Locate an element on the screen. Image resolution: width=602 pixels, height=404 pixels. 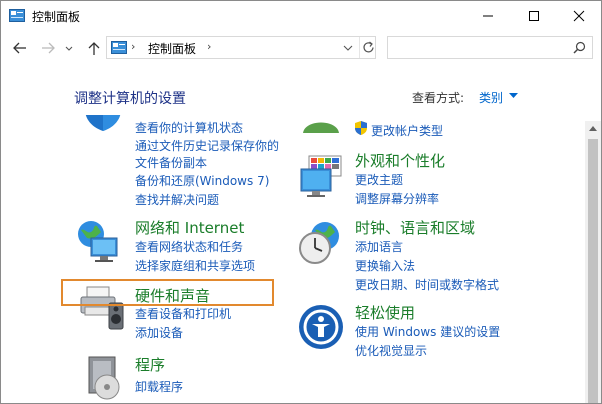
refresh-icon is located at coordinates (368, 47).